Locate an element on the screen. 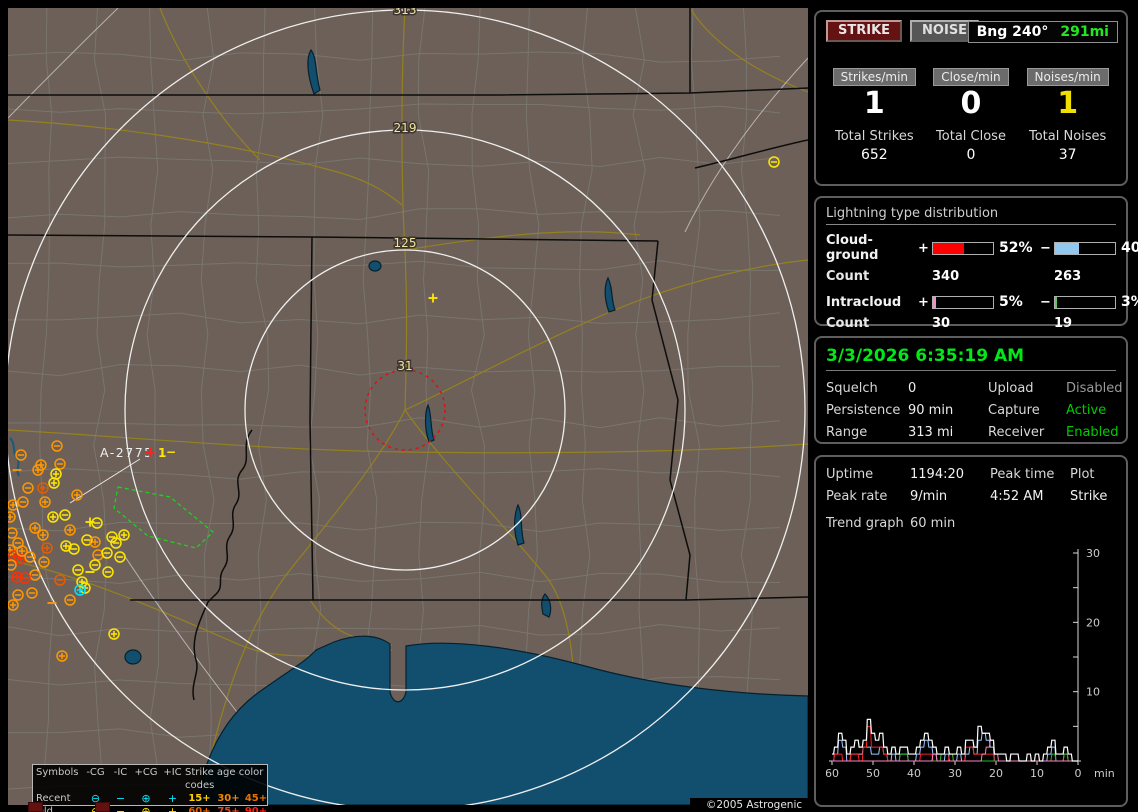 The image size is (1138, 812). legend-age-header: Strike age color codes is located at coordinates (224, 779).